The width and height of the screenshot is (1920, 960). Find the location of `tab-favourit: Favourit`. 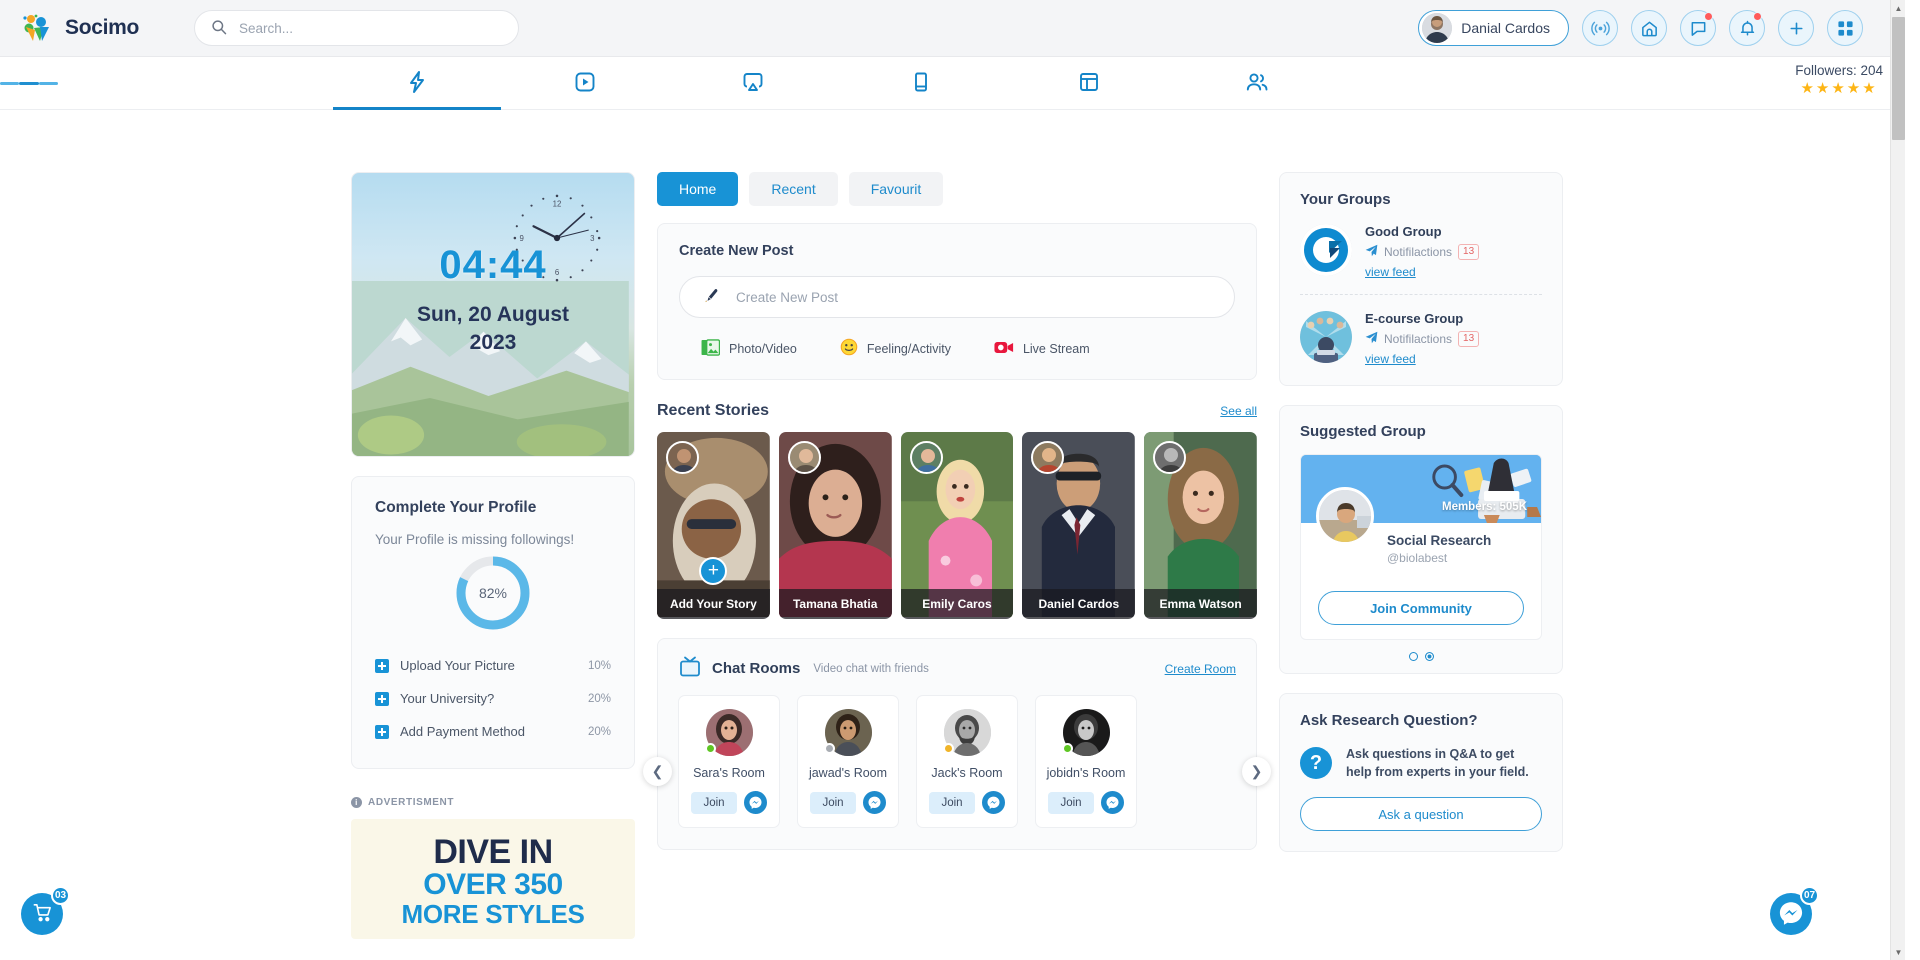

tab-favourit: Favourit is located at coordinates (896, 189).